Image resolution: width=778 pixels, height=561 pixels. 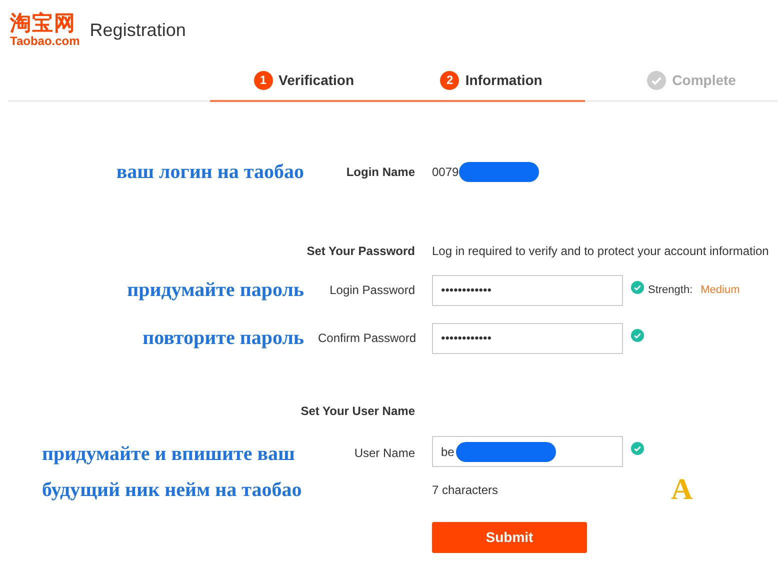 I want to click on field-label: Login Password, so click(x=371, y=290).